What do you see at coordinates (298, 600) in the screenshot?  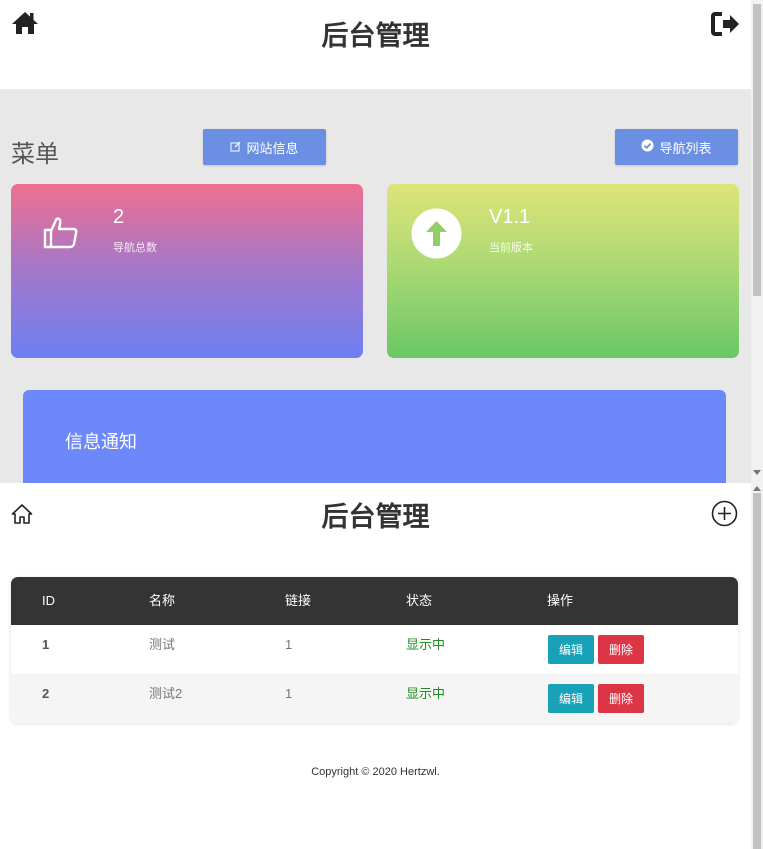 I see `column-link: 链接` at bounding box center [298, 600].